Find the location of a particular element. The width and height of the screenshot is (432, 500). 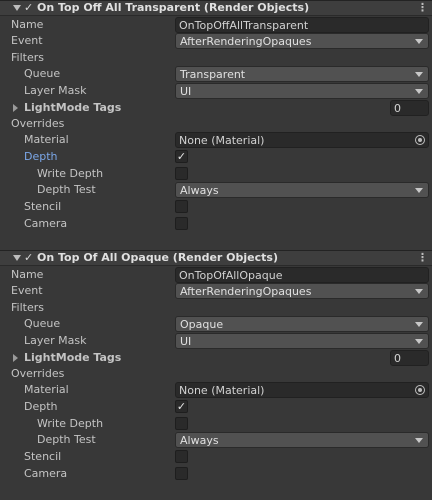

queue-row: Queue Opaque is located at coordinates (216, 324).